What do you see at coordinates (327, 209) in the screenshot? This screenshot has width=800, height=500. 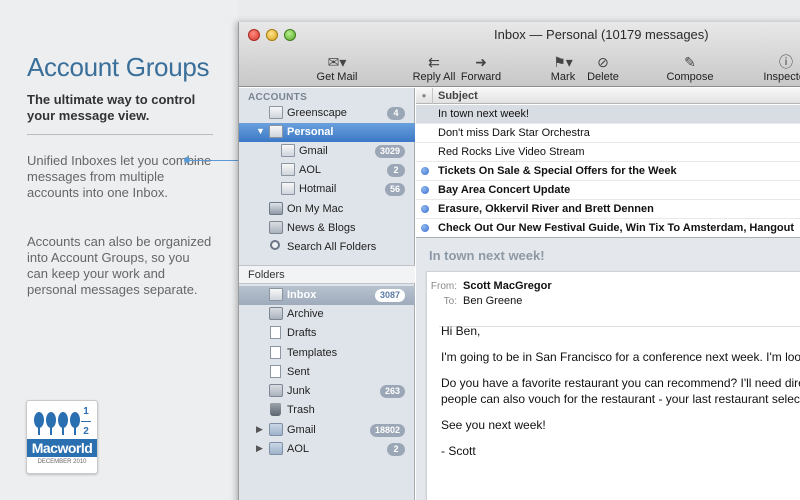 I see `sidebar-item-on-my-mac: On My Mac` at bounding box center [327, 209].